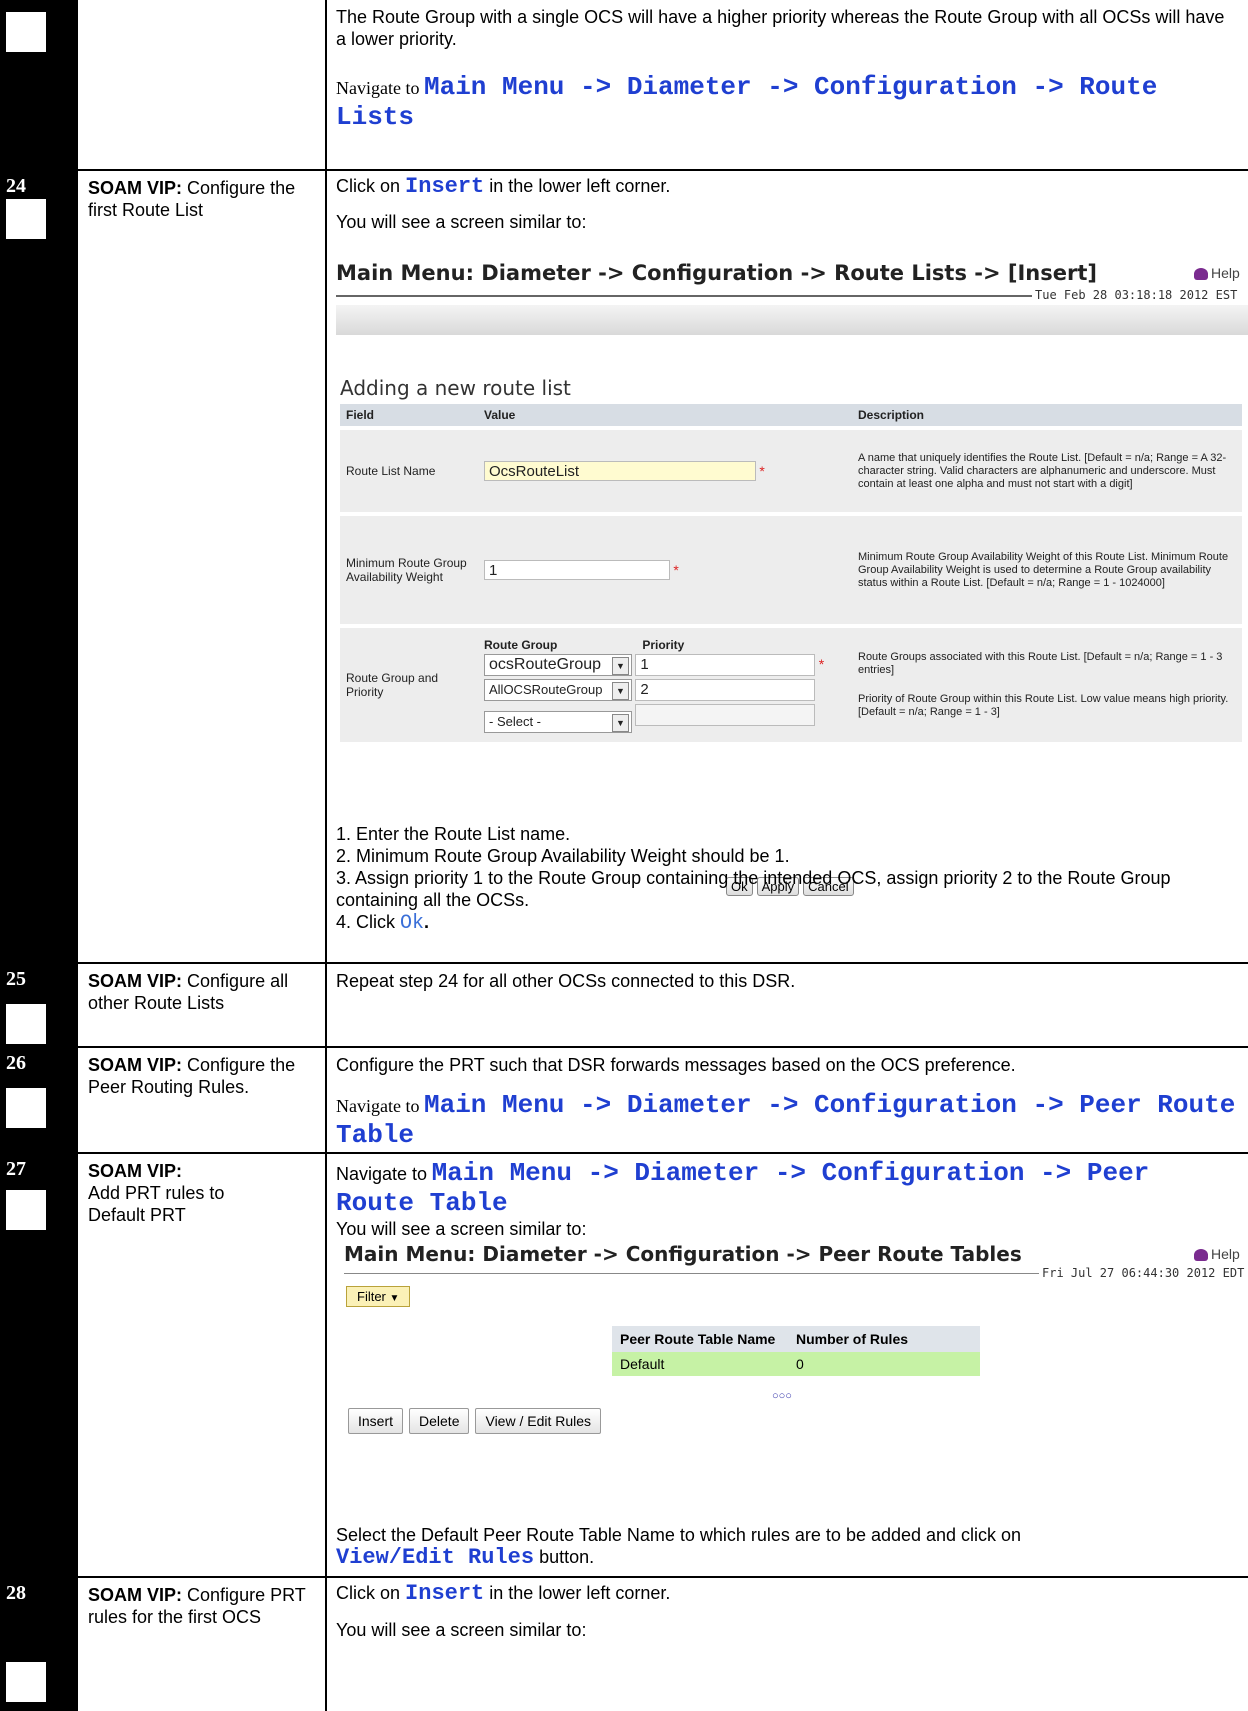 The image size is (1248, 1711). What do you see at coordinates (1142, 1273) in the screenshot?
I see `timestamp: Fri Jul 27 06:44:30 2012 EDT` at bounding box center [1142, 1273].